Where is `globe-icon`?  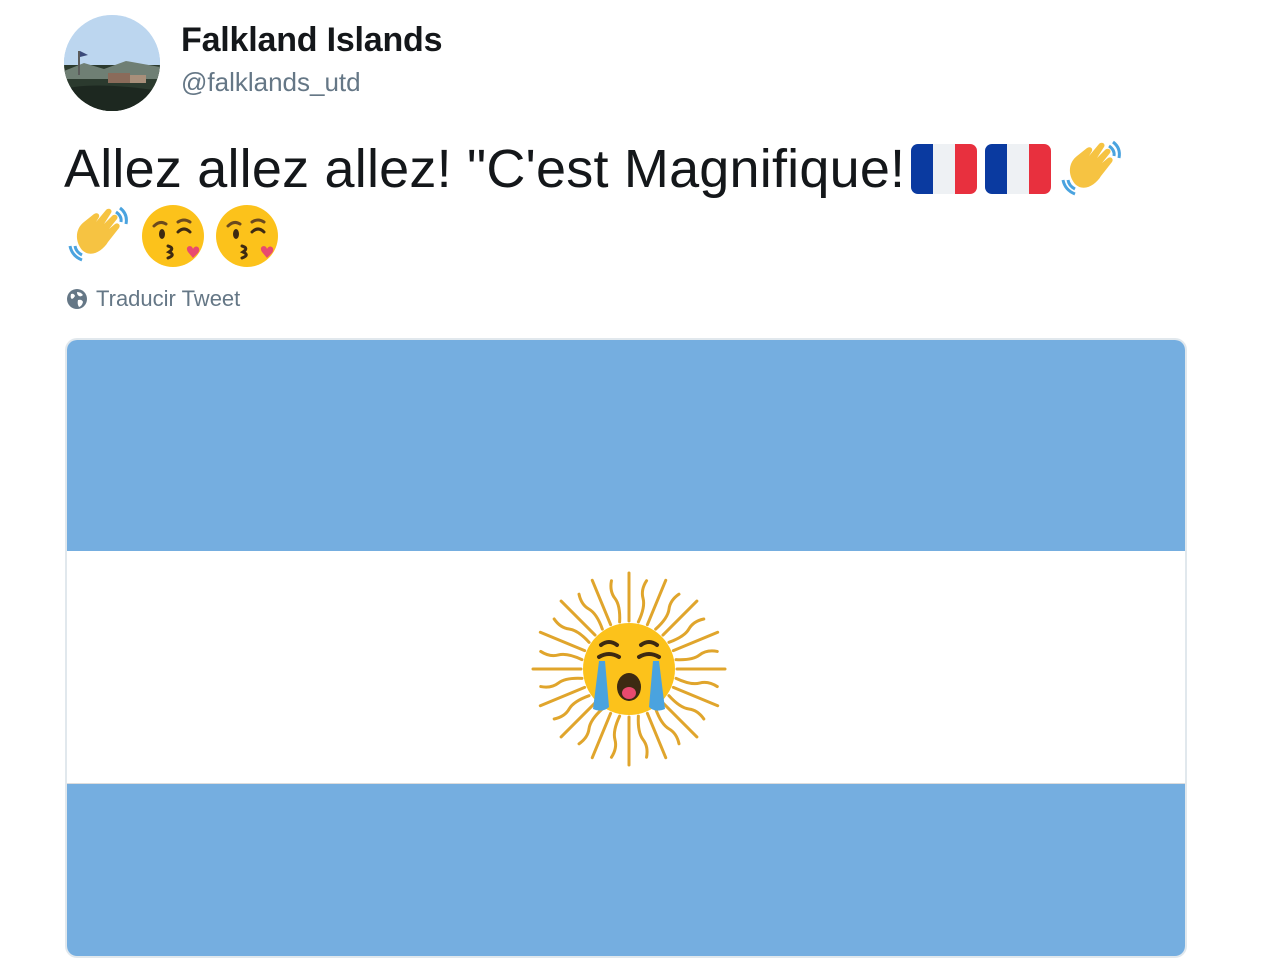
globe-icon is located at coordinates (77, 299).